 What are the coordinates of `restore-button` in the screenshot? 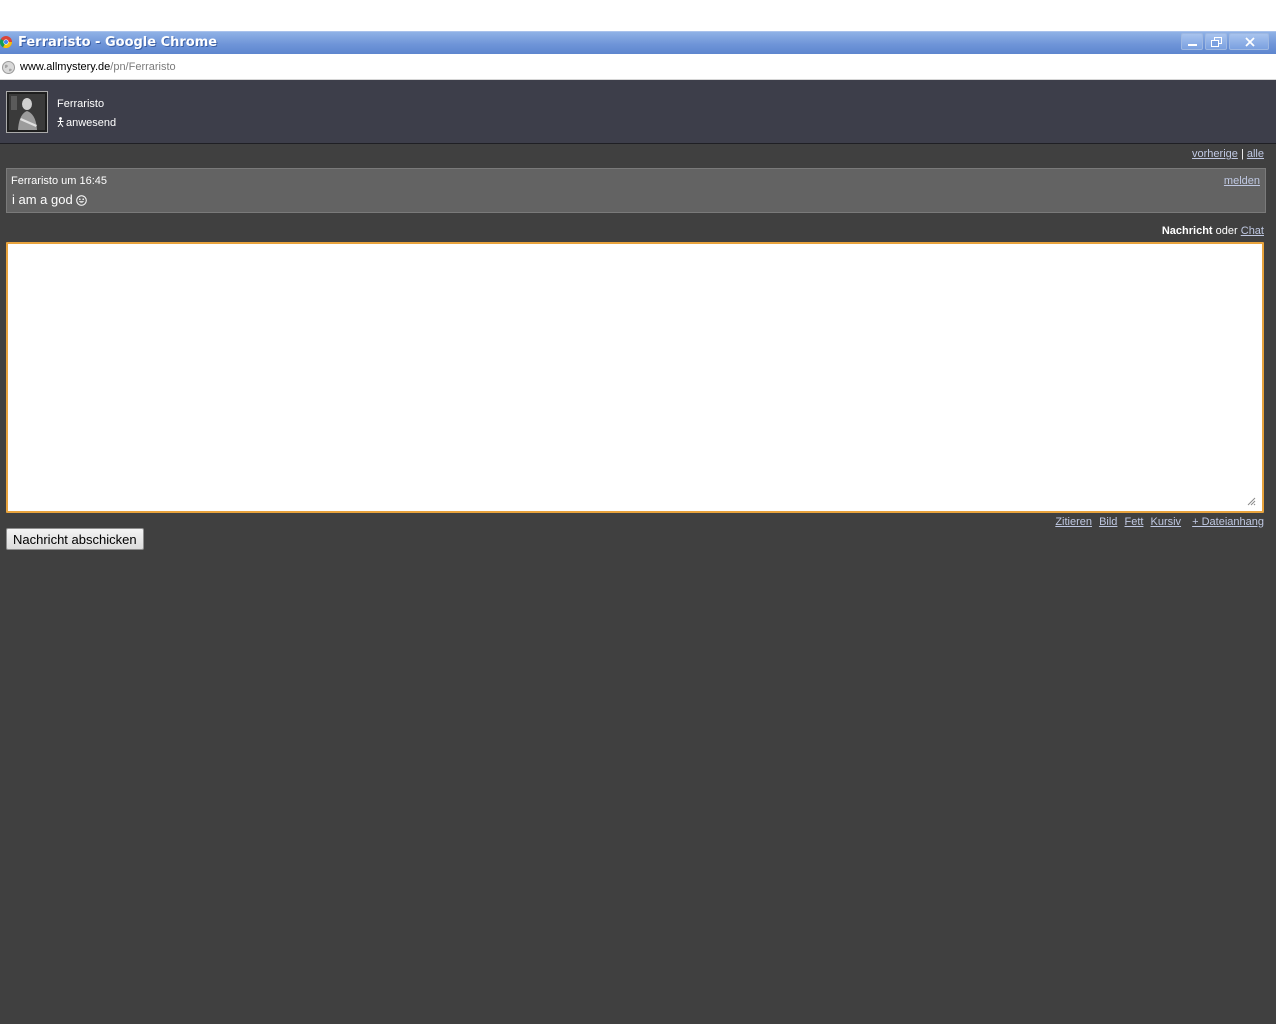 It's located at (1216, 41).